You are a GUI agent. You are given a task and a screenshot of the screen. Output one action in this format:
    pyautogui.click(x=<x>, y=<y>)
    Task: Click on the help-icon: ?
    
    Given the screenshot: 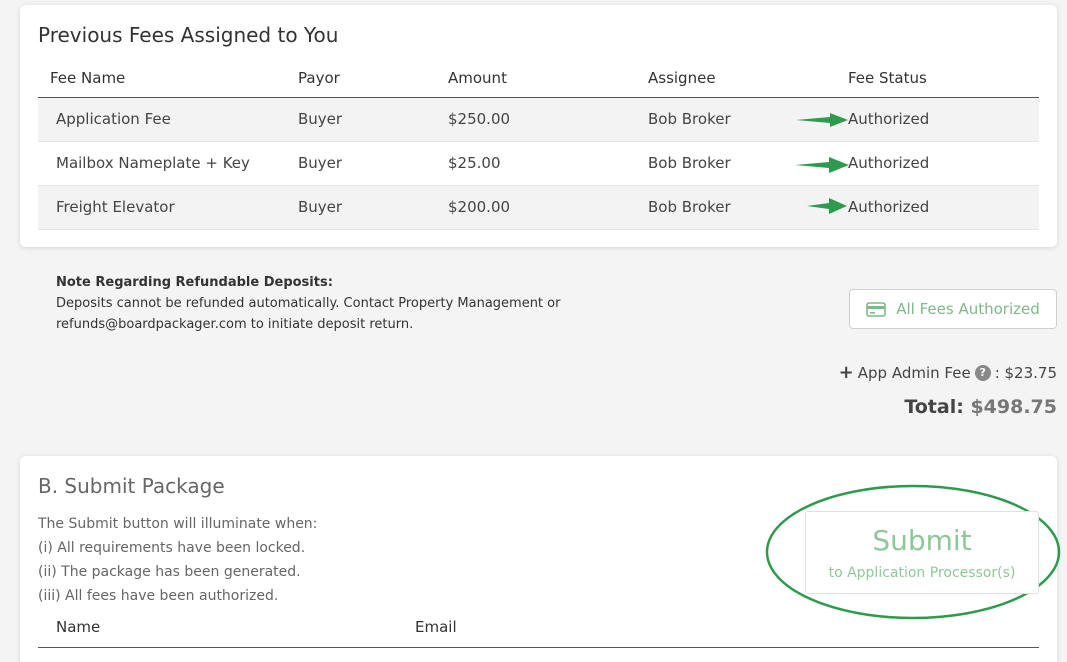 What is the action you would take?
    pyautogui.click(x=982, y=372)
    